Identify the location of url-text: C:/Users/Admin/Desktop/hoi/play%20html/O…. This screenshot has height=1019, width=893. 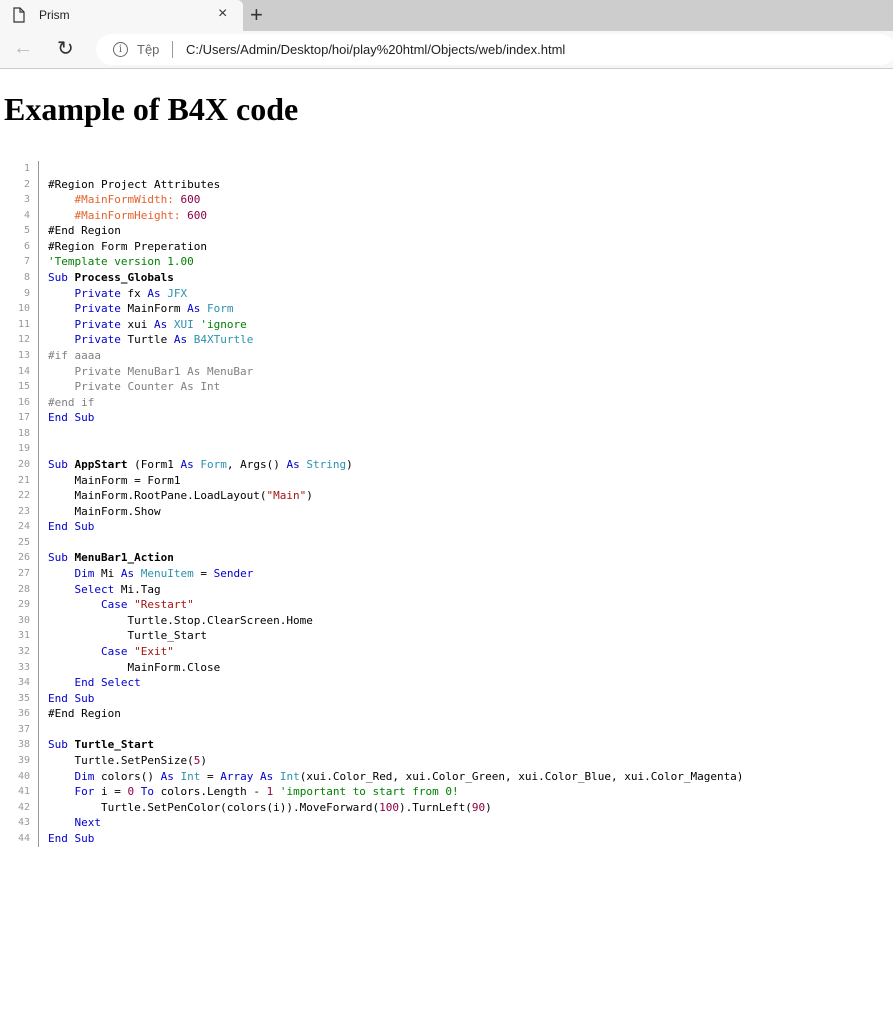
(375, 49).